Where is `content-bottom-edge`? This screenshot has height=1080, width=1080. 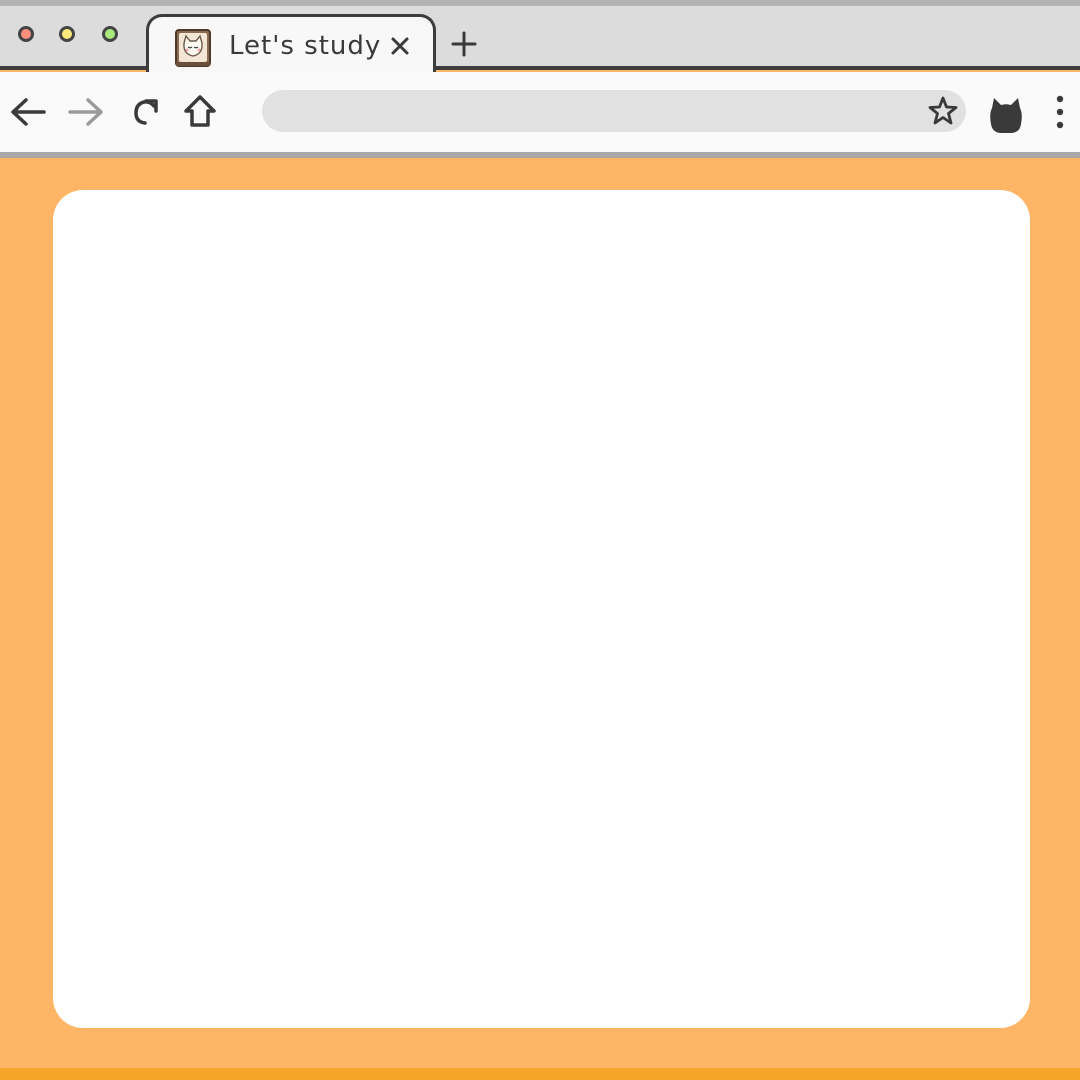 content-bottom-edge is located at coordinates (540, 1074).